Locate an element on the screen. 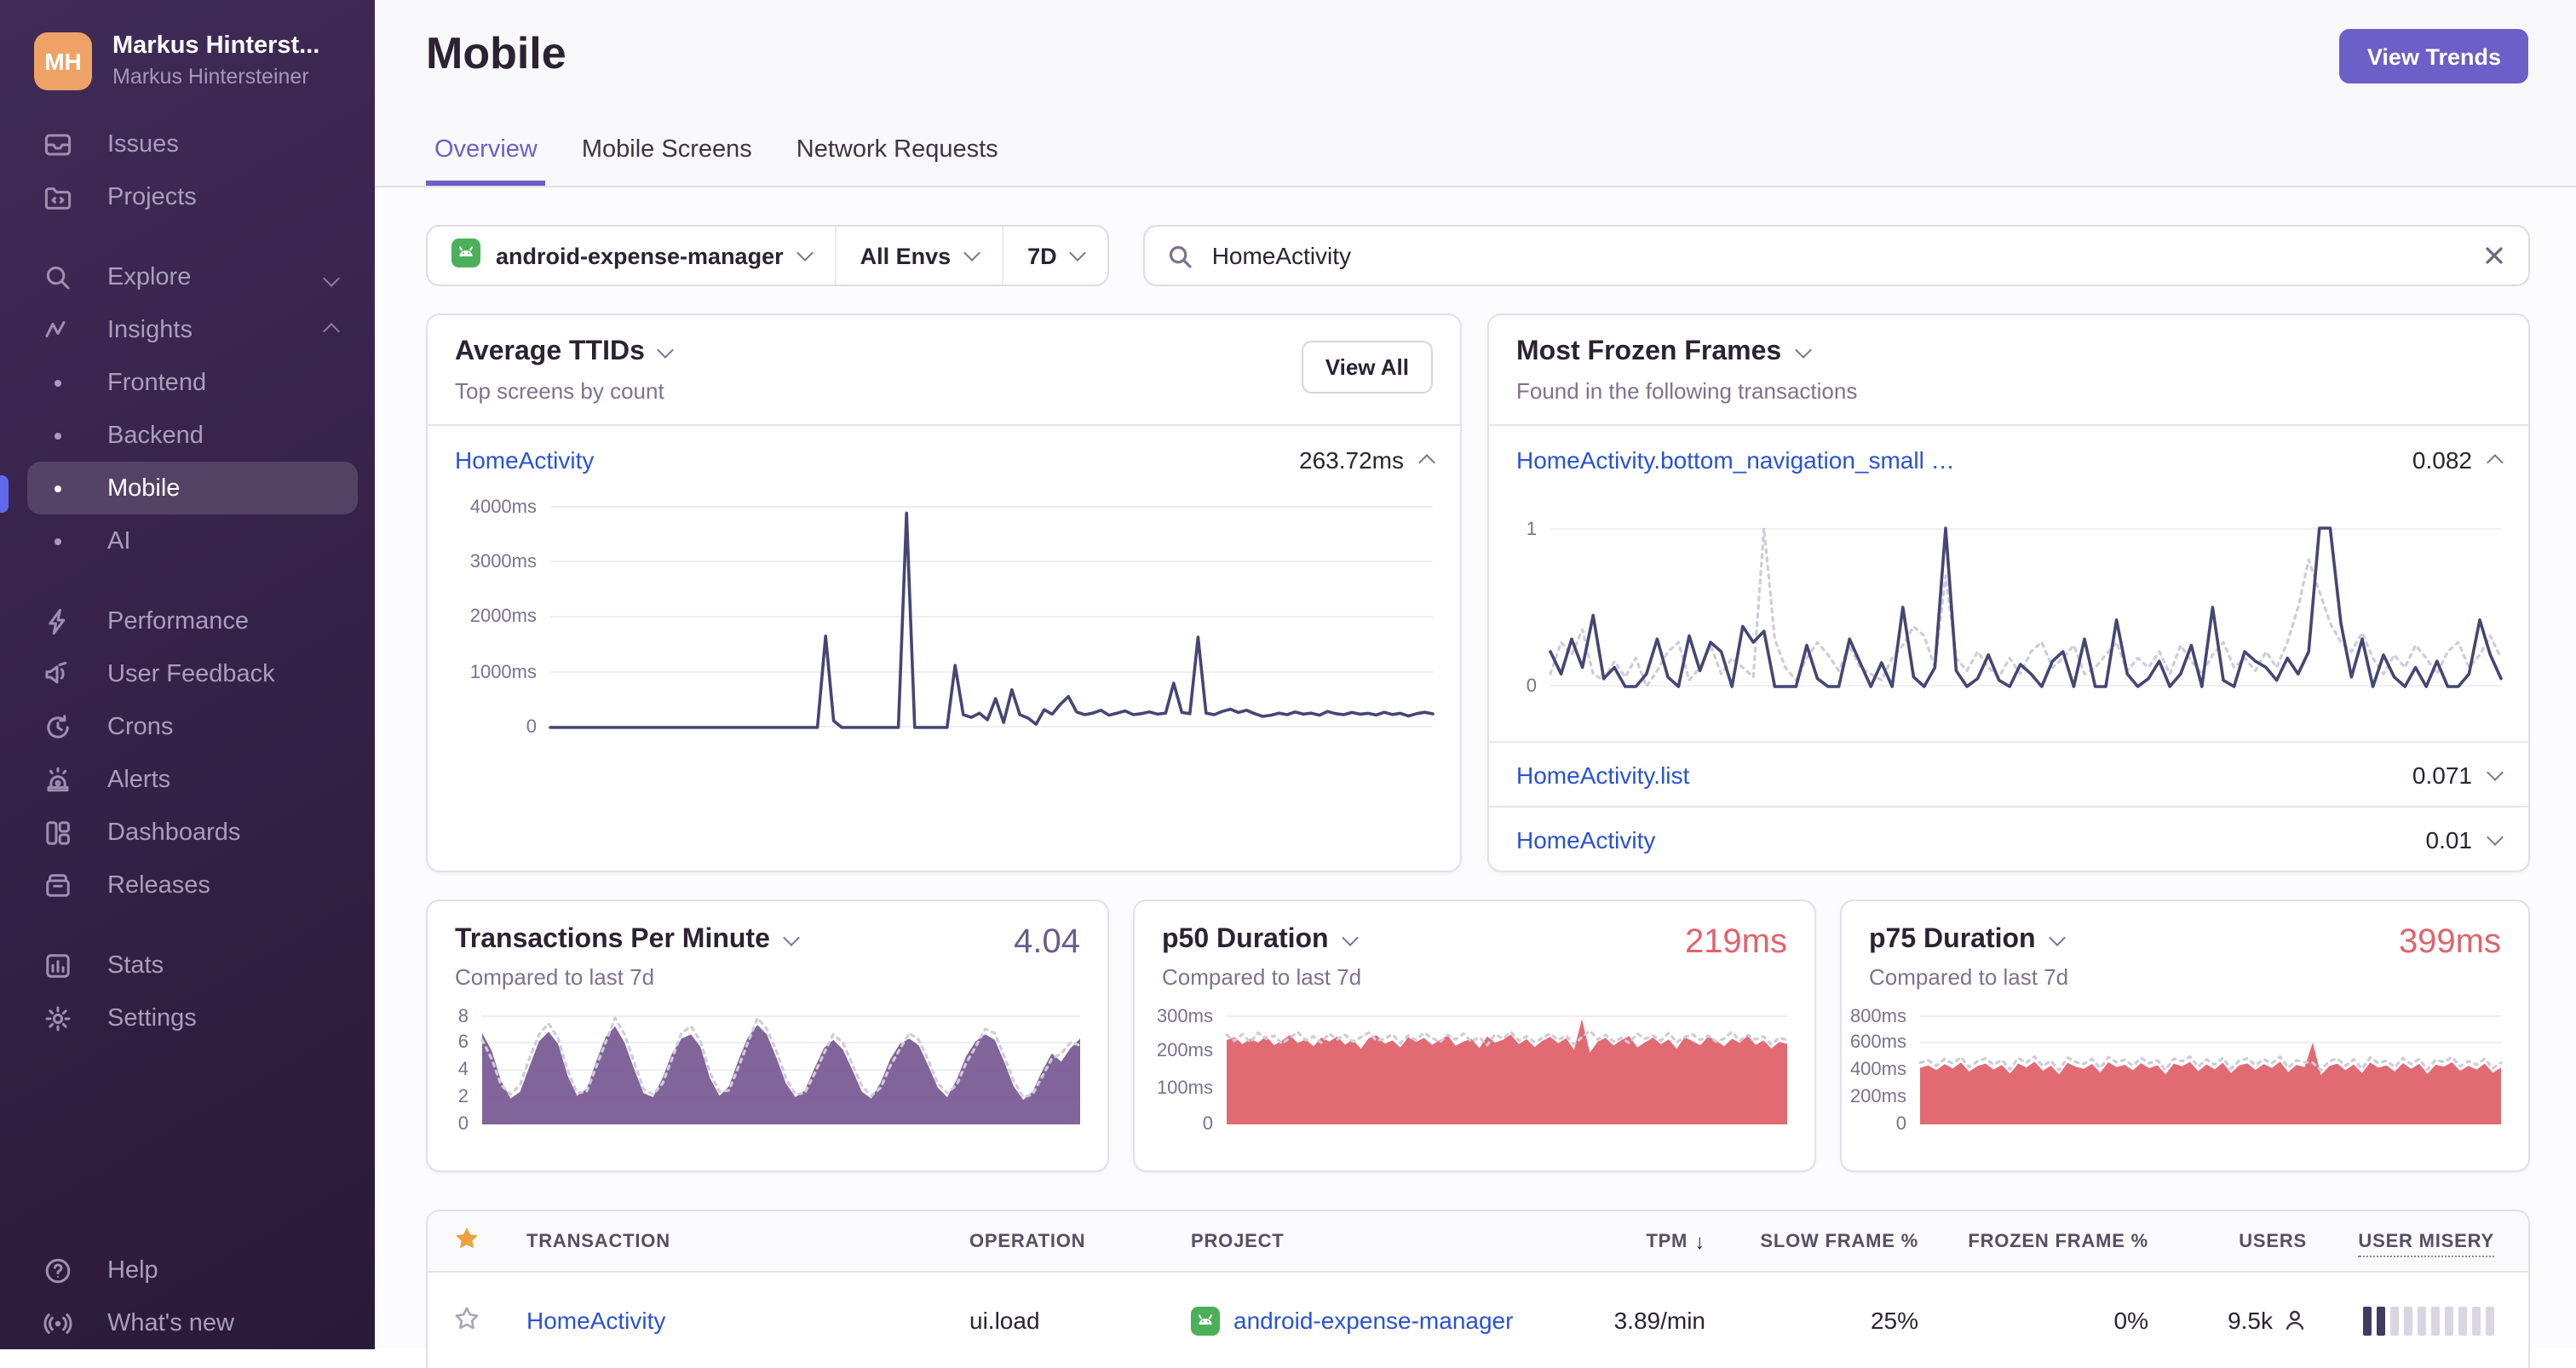  card-subtitle: Compared to last 7d is located at coordinates (555, 977).